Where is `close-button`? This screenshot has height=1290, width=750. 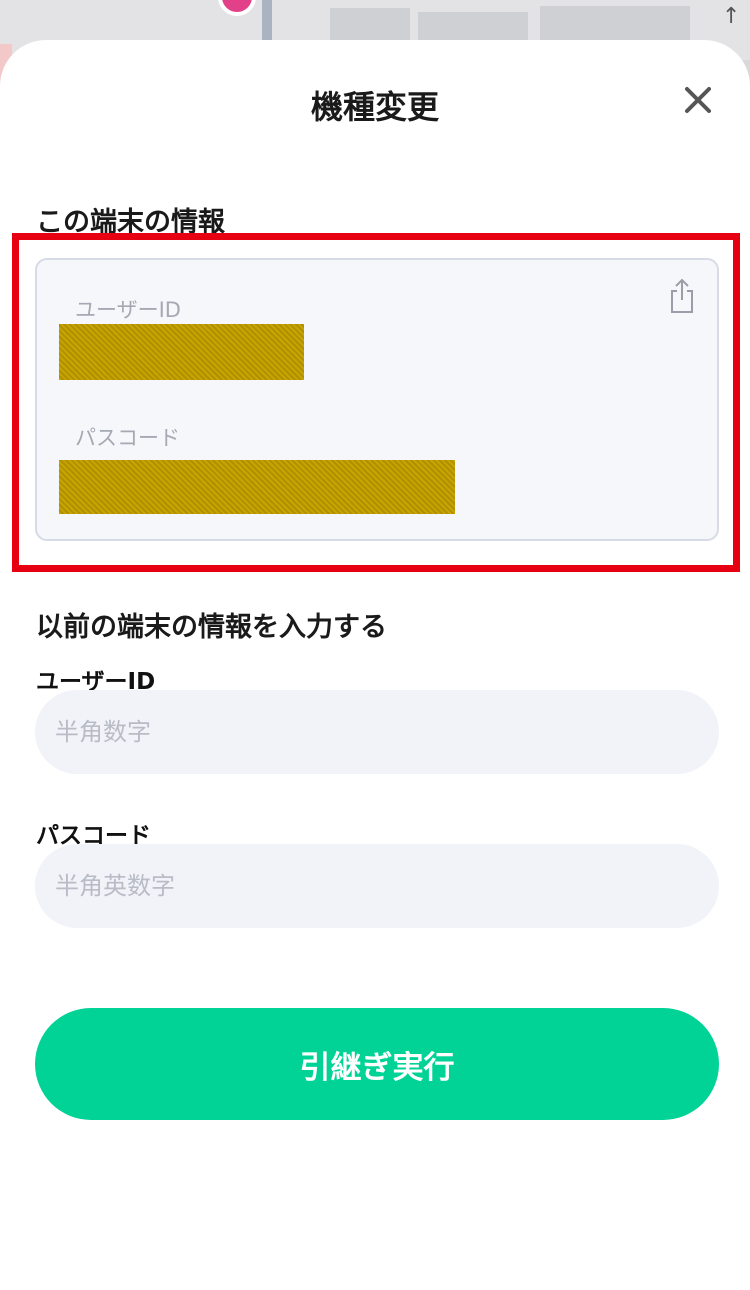
close-button is located at coordinates (698, 100).